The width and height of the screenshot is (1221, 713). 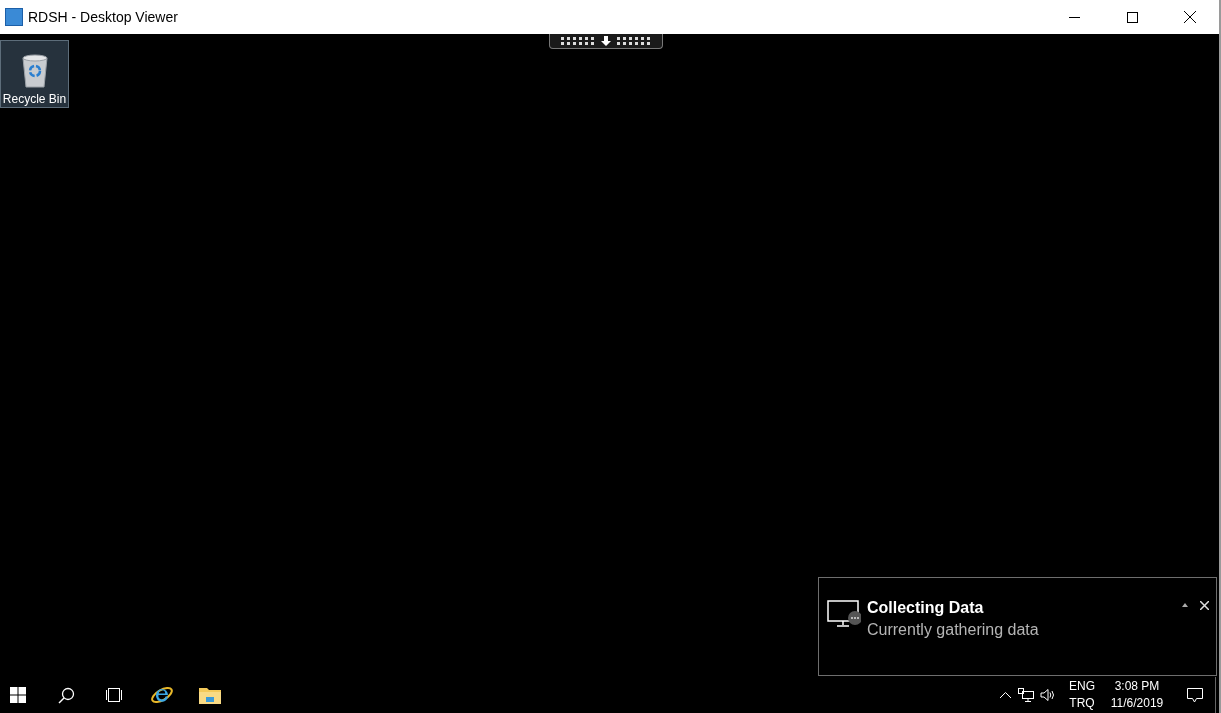 I want to click on search-icon, so click(x=66, y=695).